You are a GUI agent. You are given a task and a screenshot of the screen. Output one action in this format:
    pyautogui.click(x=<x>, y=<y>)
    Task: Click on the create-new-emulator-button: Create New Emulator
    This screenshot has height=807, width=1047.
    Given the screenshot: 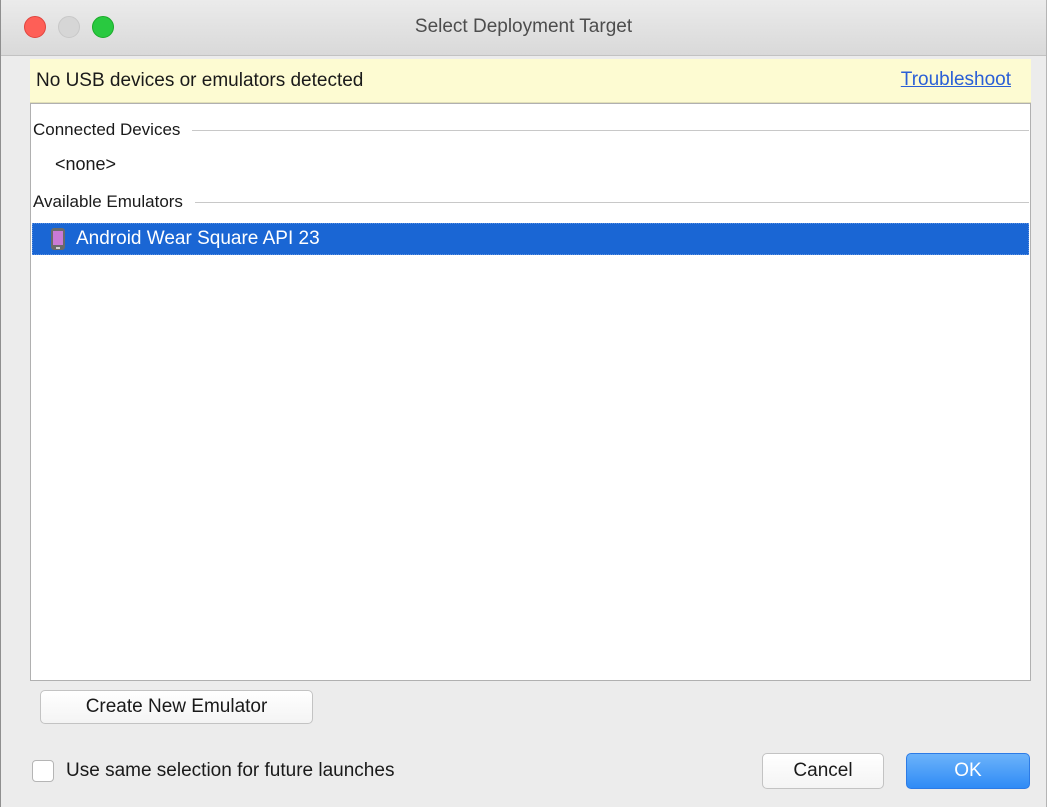 What is the action you would take?
    pyautogui.click(x=176, y=707)
    